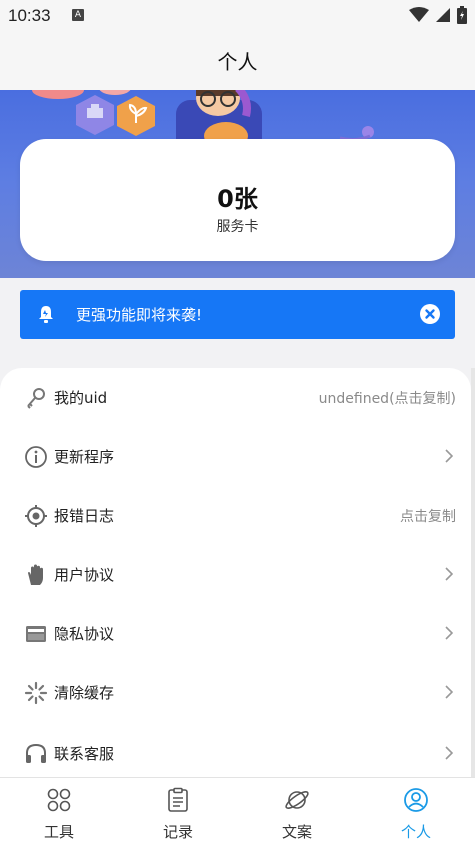  I want to click on tab-profile: 个人, so click(416, 811).